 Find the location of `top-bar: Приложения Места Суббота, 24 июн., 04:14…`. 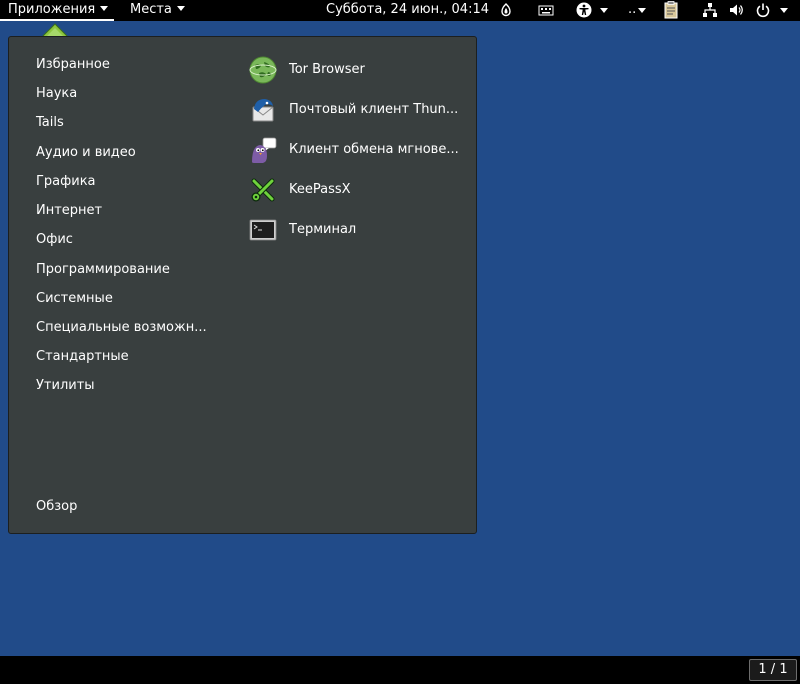

top-bar: Приложения Места Суббота, 24 июн., 04:14… is located at coordinates (400, 10).